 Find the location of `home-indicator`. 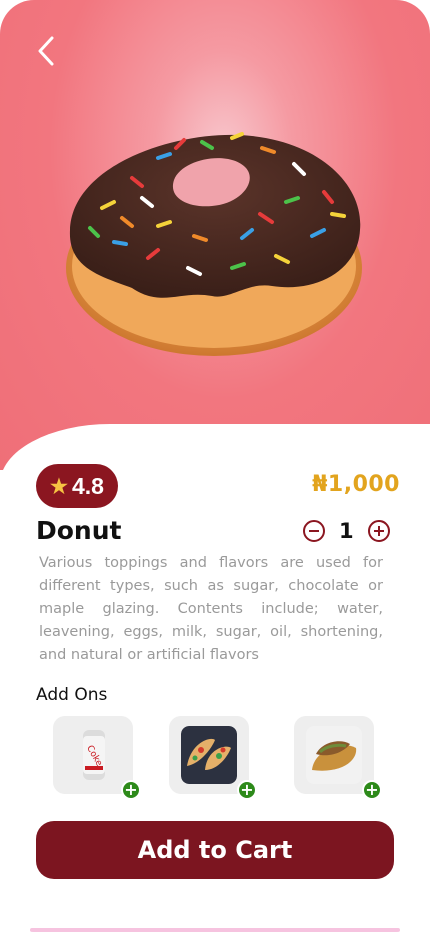

home-indicator is located at coordinates (215, 930).